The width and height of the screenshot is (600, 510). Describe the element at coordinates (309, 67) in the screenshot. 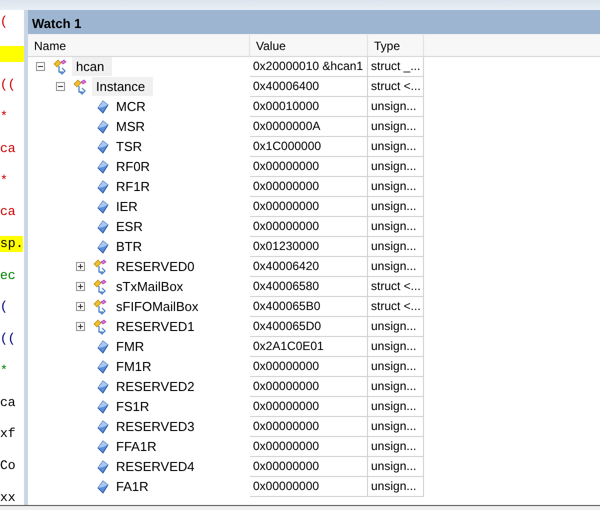

I see `value-cell: 0x20000010 &hcan1` at that location.